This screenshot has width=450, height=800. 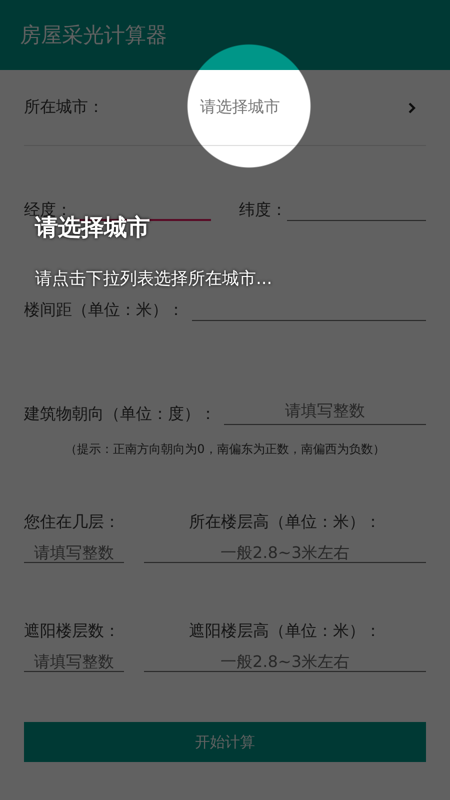 What do you see at coordinates (120, 414) in the screenshot?
I see `field-label: 建筑物朝向（单位：度）：` at bounding box center [120, 414].